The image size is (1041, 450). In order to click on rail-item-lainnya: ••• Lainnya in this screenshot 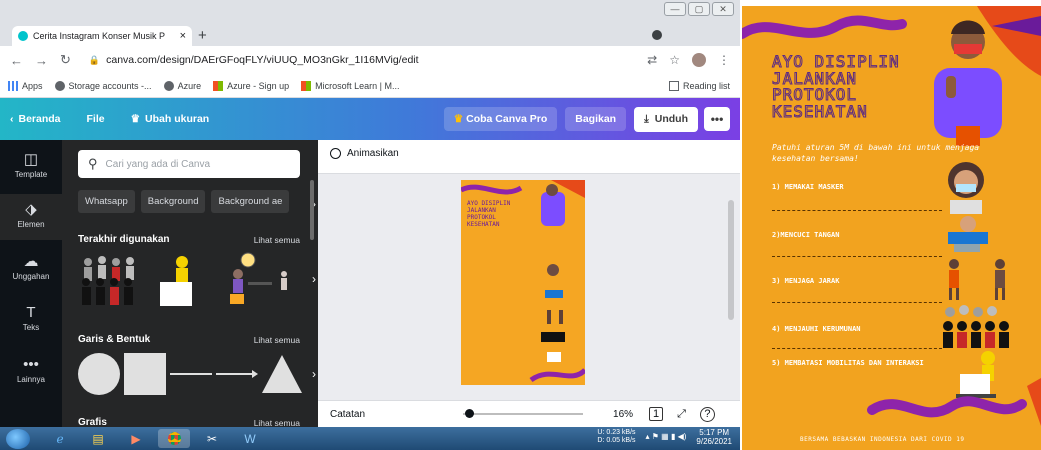, I will do `click(31, 370)`.